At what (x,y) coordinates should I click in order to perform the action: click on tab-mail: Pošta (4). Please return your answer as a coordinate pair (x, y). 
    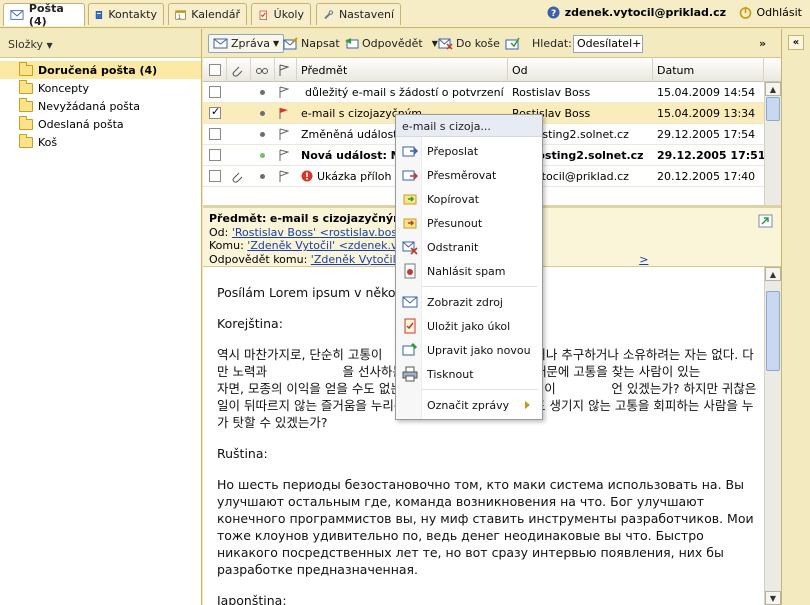
    Looking at the image, I should click on (44, 15).